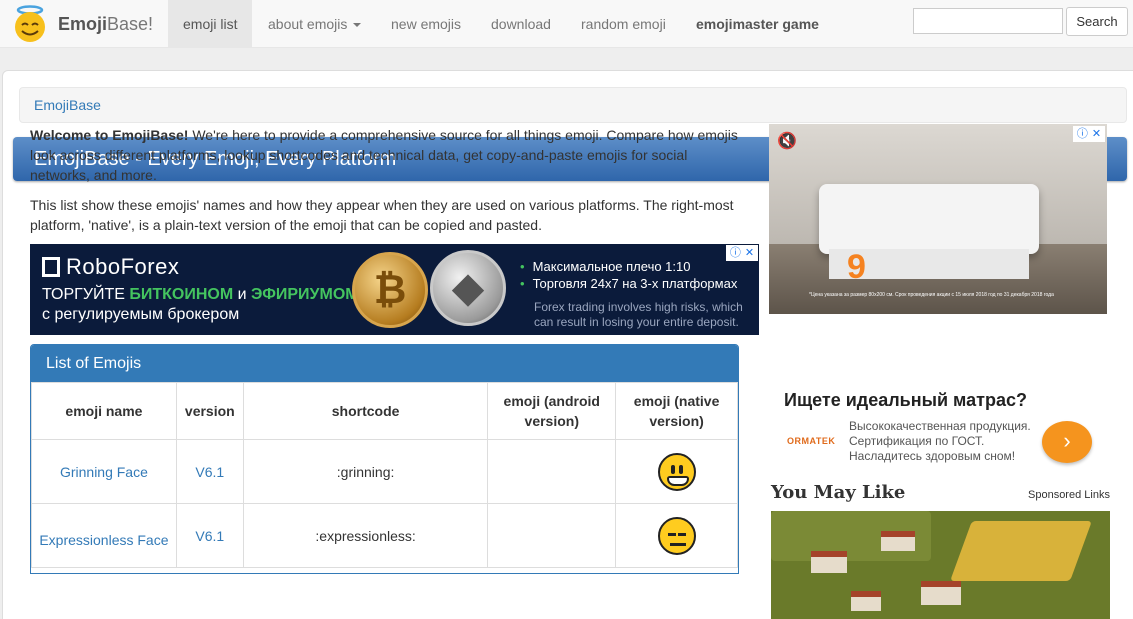 The height and width of the screenshot is (619, 1133). Describe the element at coordinates (106, 23) in the screenshot. I see `brand-name: EmojiBase!` at that location.